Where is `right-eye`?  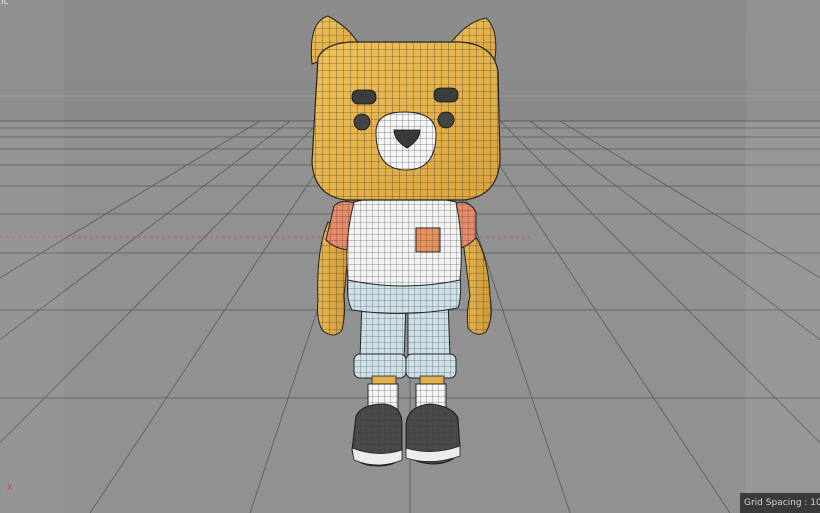
right-eye is located at coordinates (446, 95).